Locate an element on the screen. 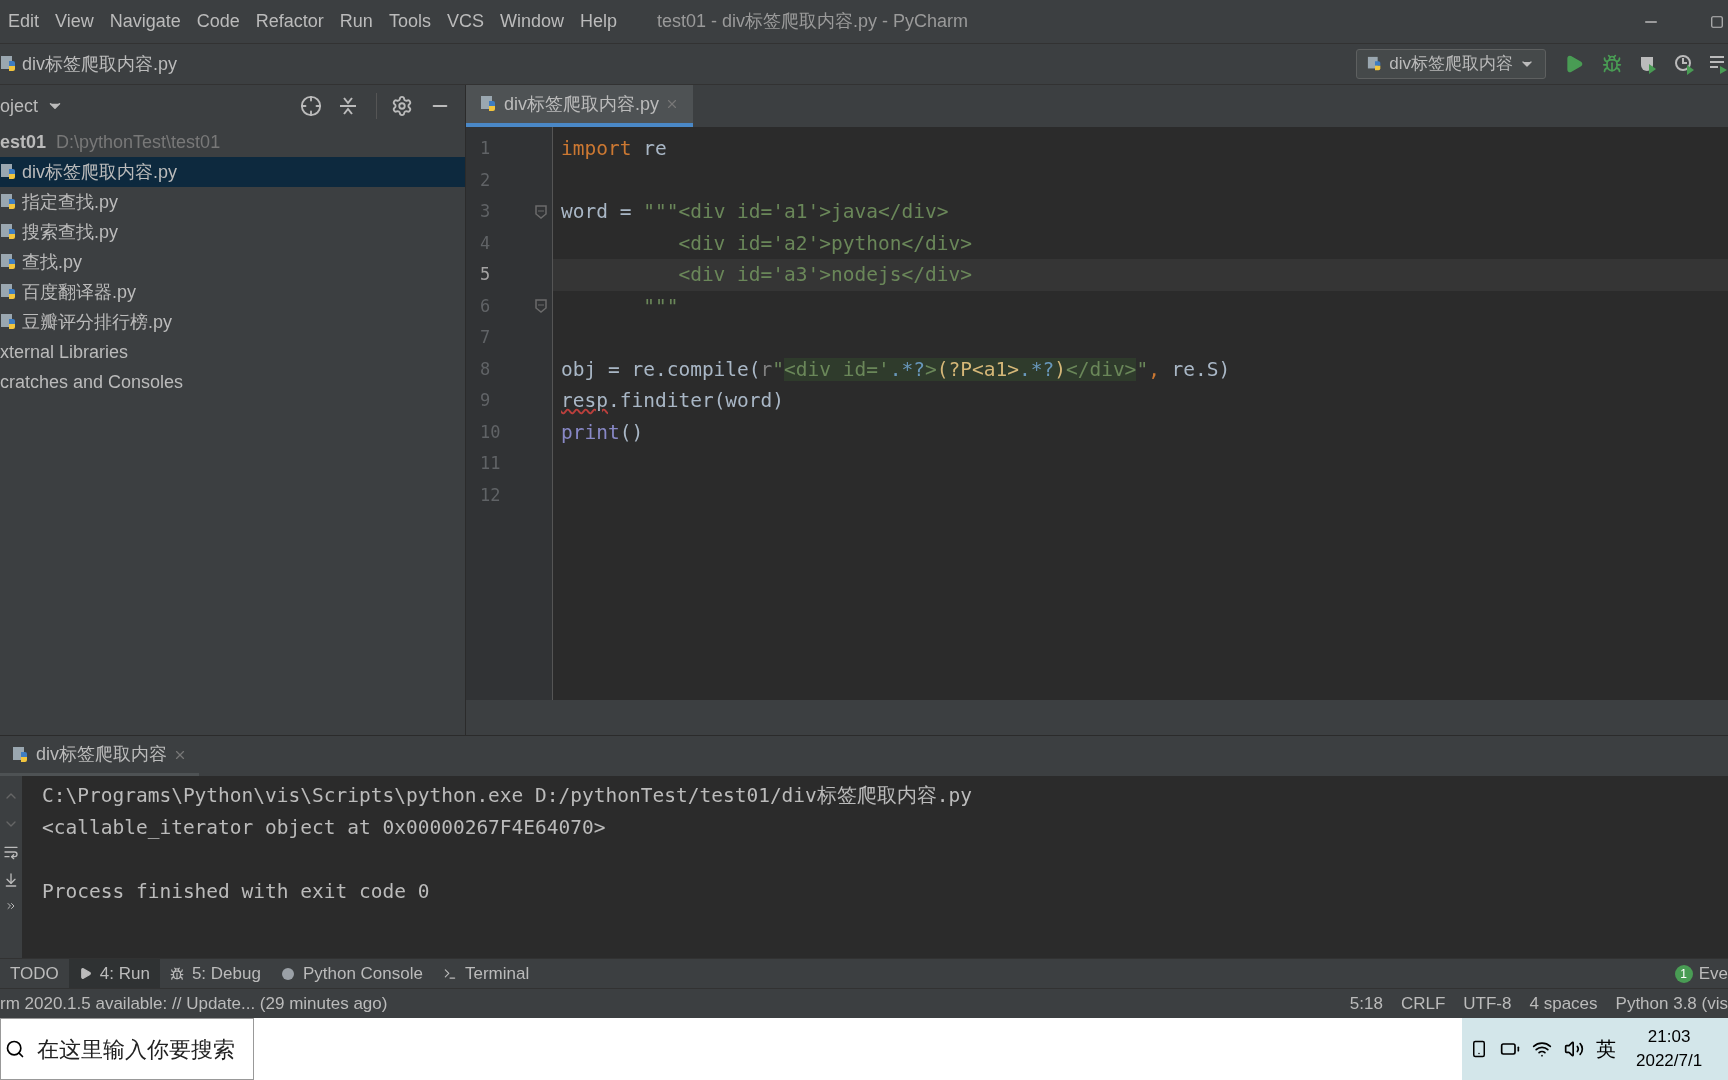  line-number: 5 is located at coordinates (485, 274).